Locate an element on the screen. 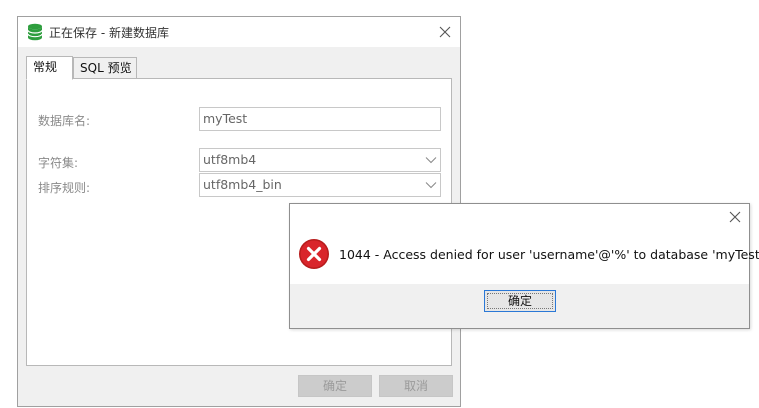 This screenshot has height=408, width=759. tab-sql-preview: SQL 预览 is located at coordinates (105, 68).